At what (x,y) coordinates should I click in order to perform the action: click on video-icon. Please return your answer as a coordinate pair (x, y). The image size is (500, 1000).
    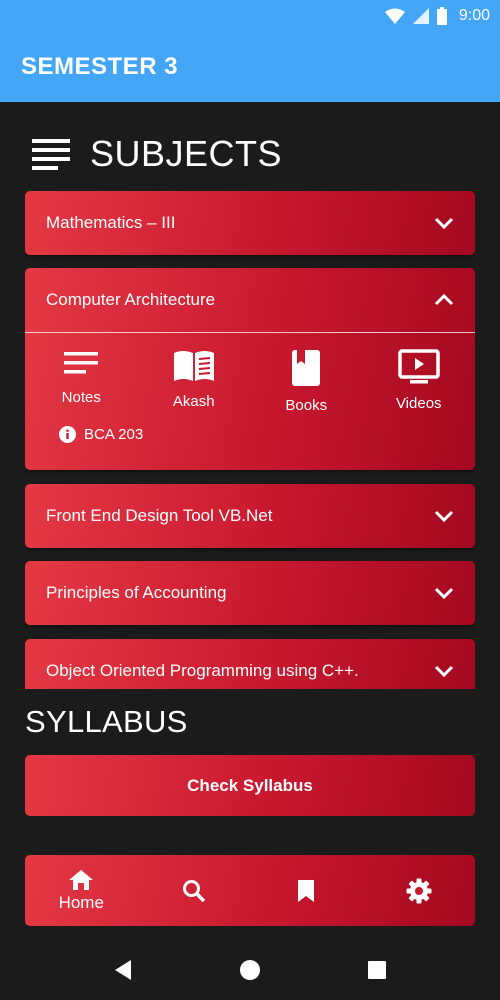
    Looking at the image, I should click on (419, 366).